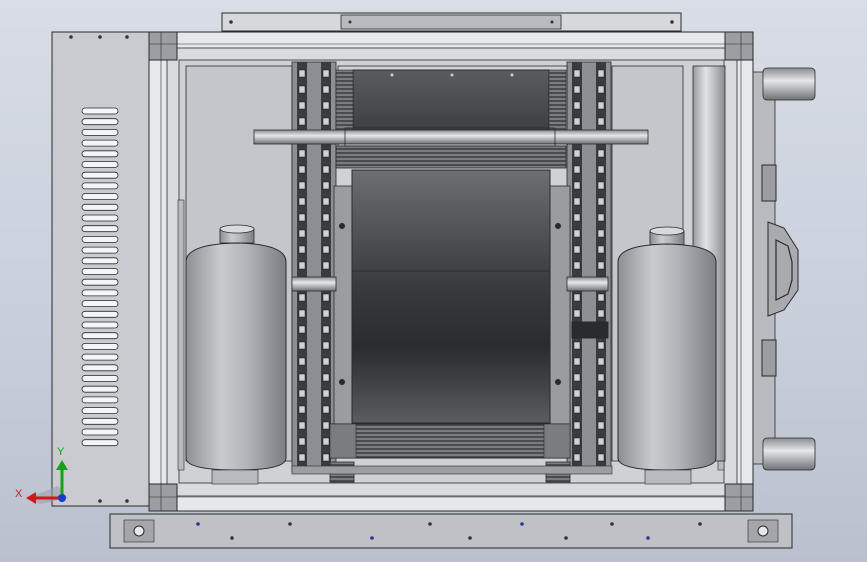 This screenshot has width=867, height=562. Describe the element at coordinates (451, 117) in the screenshot. I see `upper-motor-block` at that location.